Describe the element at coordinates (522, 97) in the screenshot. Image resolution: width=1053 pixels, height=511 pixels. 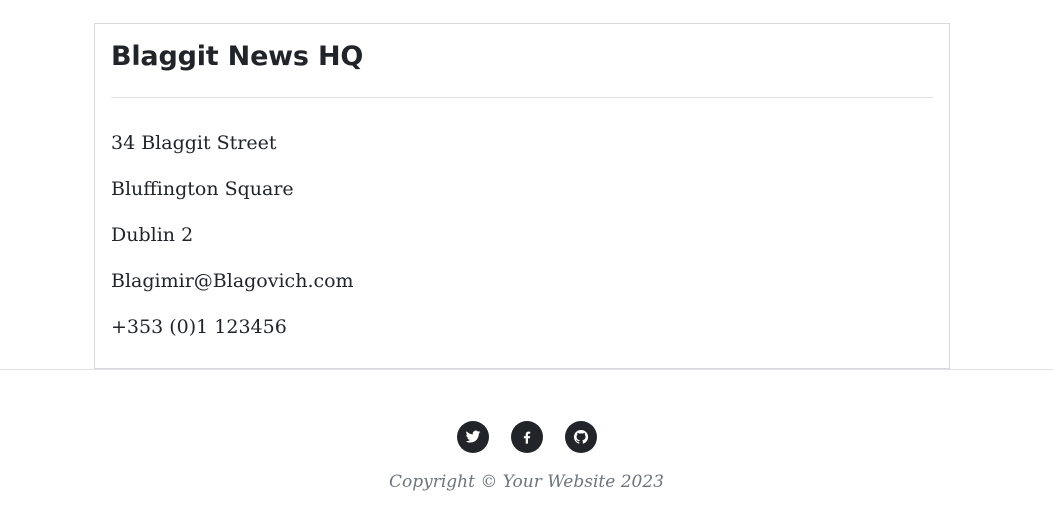
I see `card-divider` at that location.